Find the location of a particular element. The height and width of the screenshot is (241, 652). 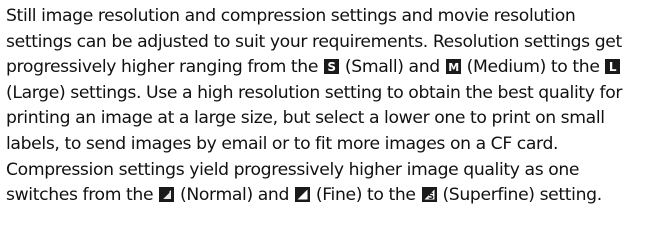

medium-resolution-icon: M is located at coordinates (453, 67).